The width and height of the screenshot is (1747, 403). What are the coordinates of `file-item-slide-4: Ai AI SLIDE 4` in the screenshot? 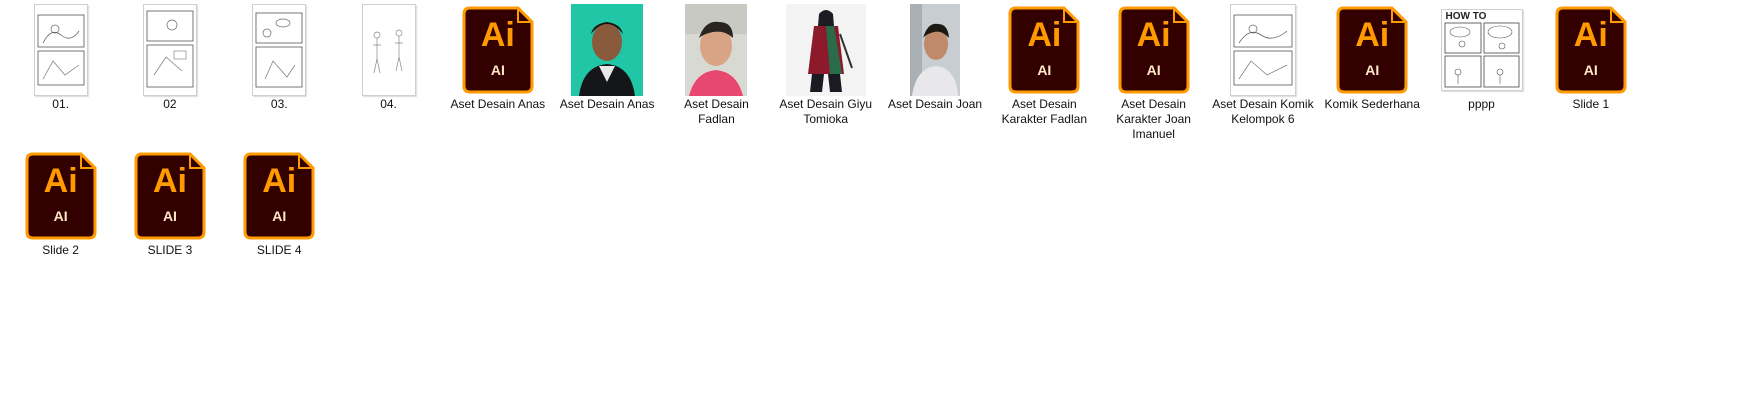 It's located at (279, 223).